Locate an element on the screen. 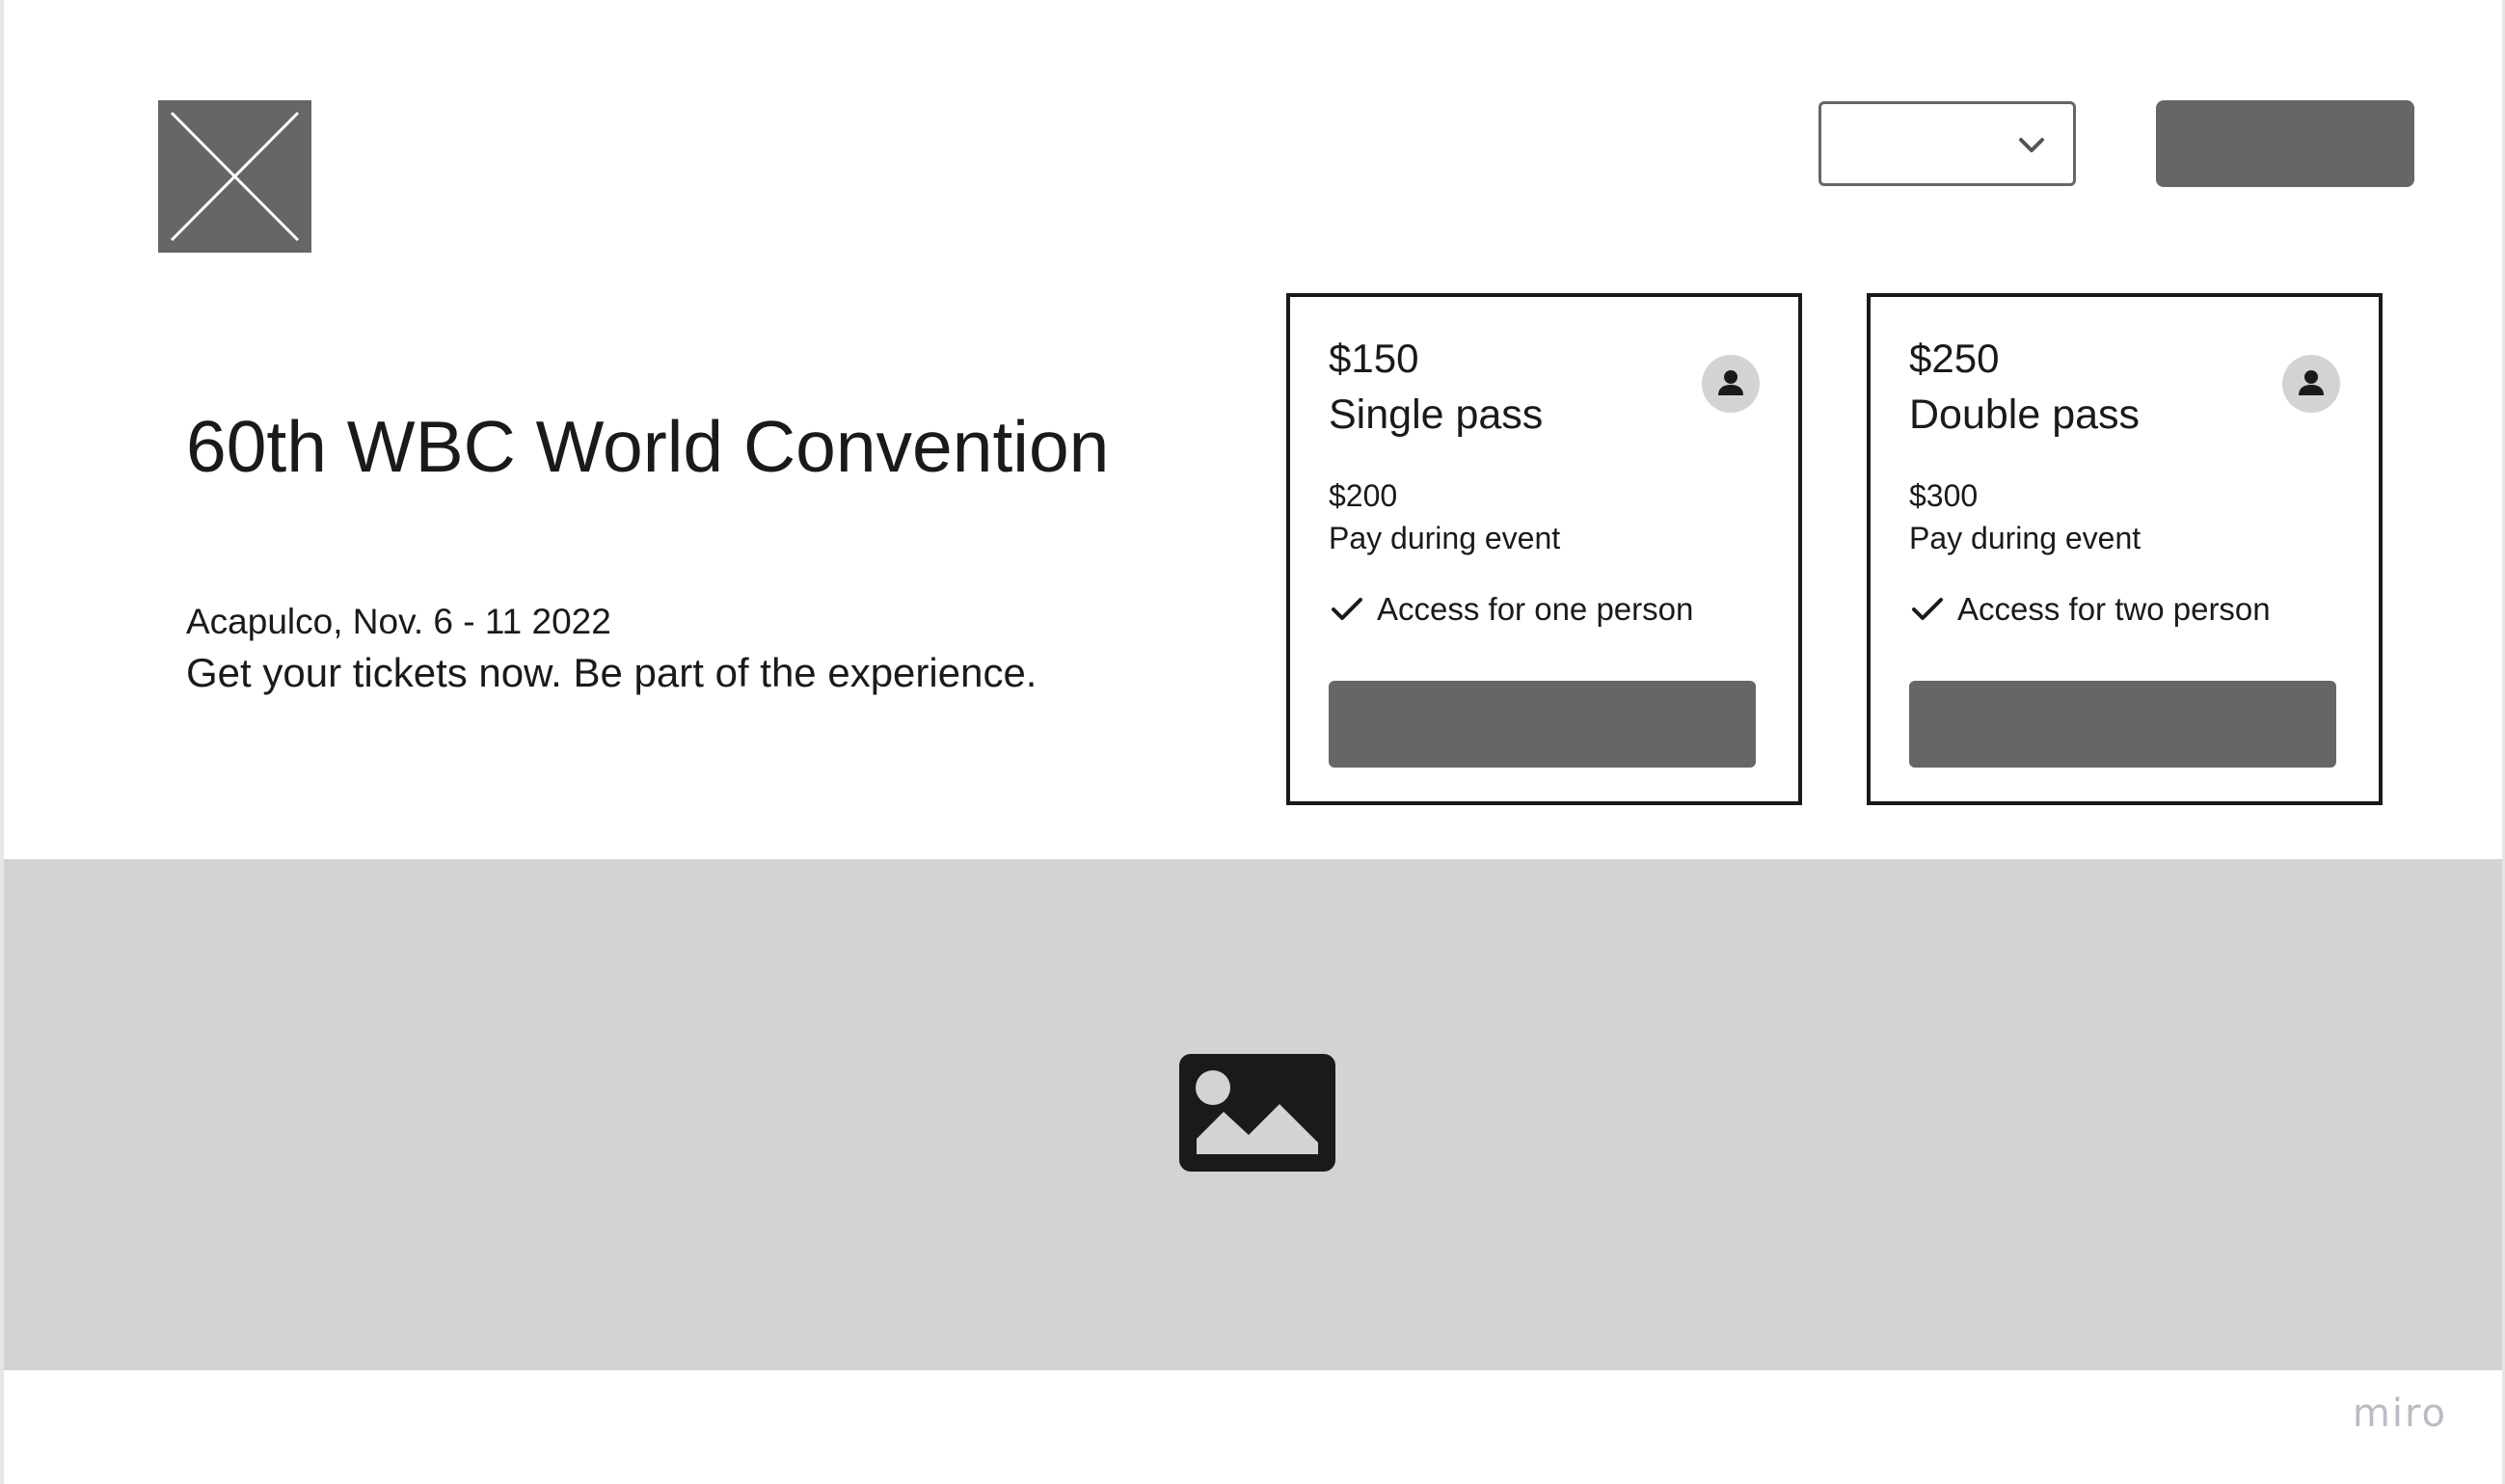 This screenshot has height=1484, width=2505. ticket-feature: Access for two person is located at coordinates (2090, 609).